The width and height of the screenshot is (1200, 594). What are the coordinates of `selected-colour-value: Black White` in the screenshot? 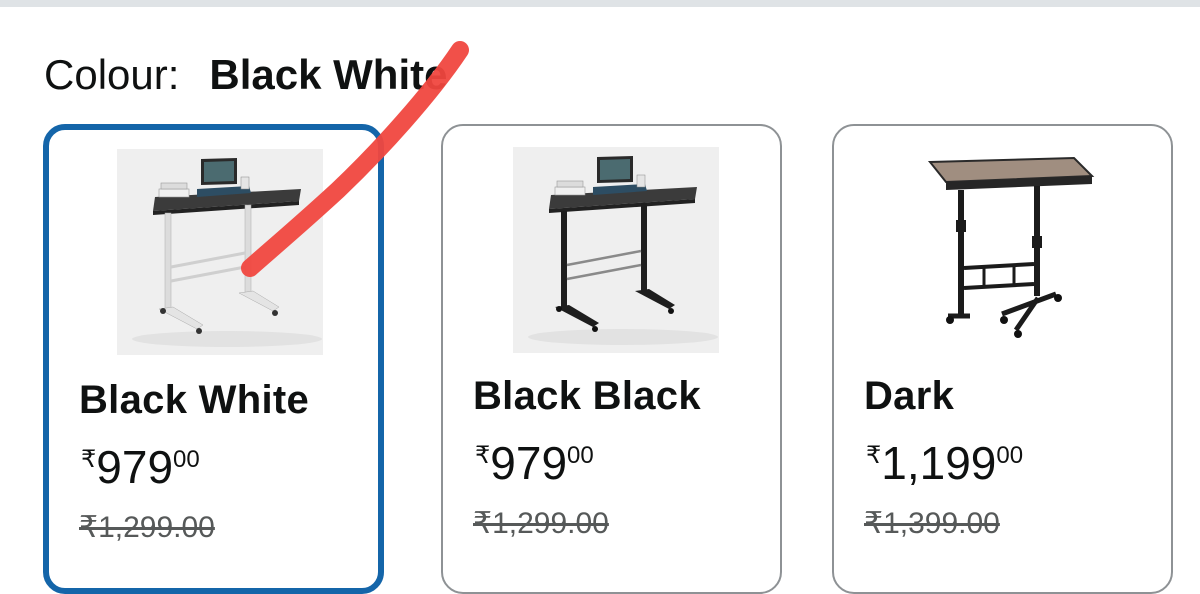 It's located at (328, 74).